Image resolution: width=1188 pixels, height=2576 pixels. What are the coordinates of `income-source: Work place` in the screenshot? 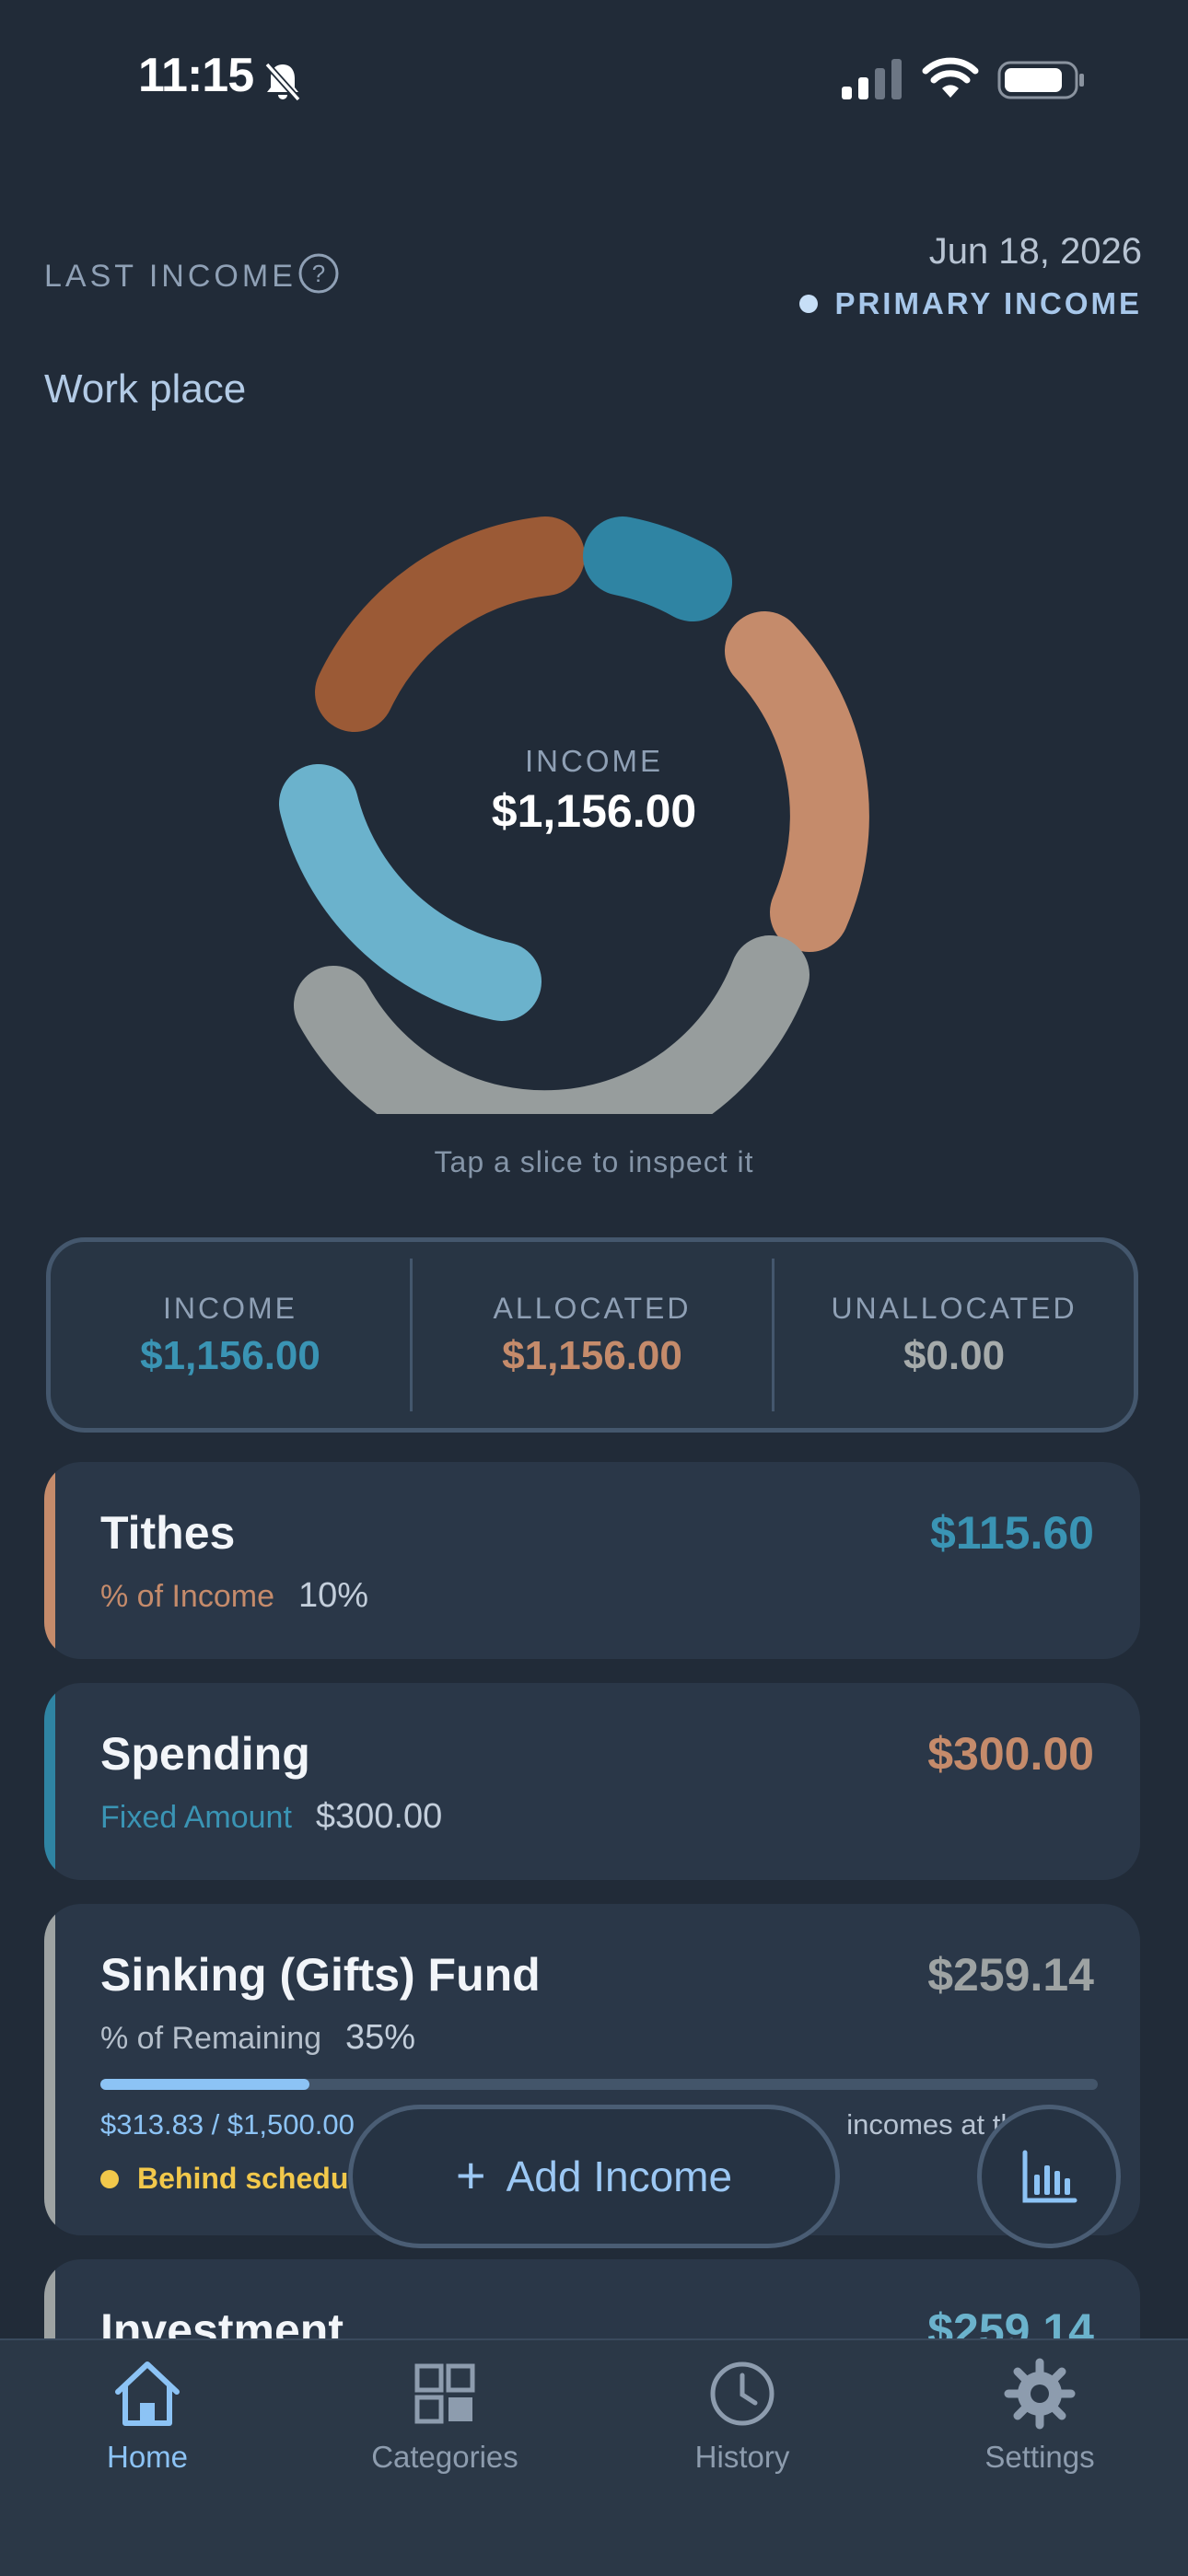 It's located at (145, 389).